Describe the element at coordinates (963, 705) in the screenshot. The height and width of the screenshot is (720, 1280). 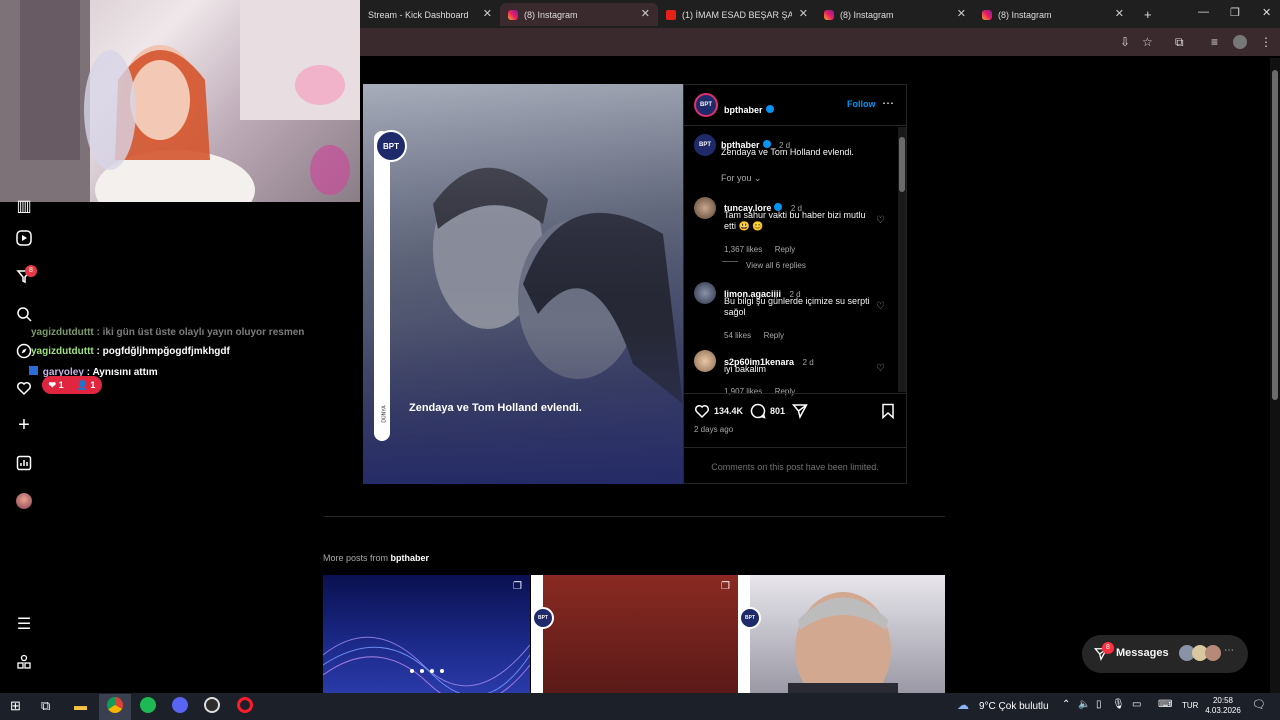
I see `weather-icon: ☁` at that location.